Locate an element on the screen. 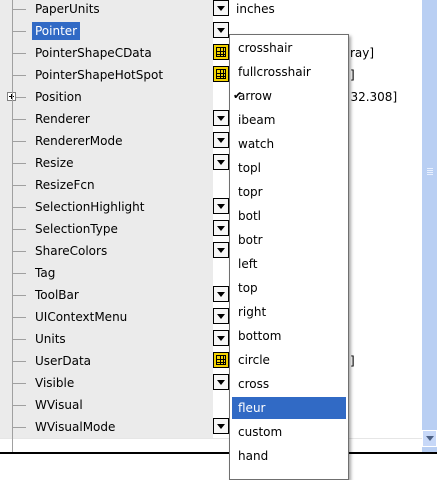  dropdown-option: topr is located at coordinates (289, 192).